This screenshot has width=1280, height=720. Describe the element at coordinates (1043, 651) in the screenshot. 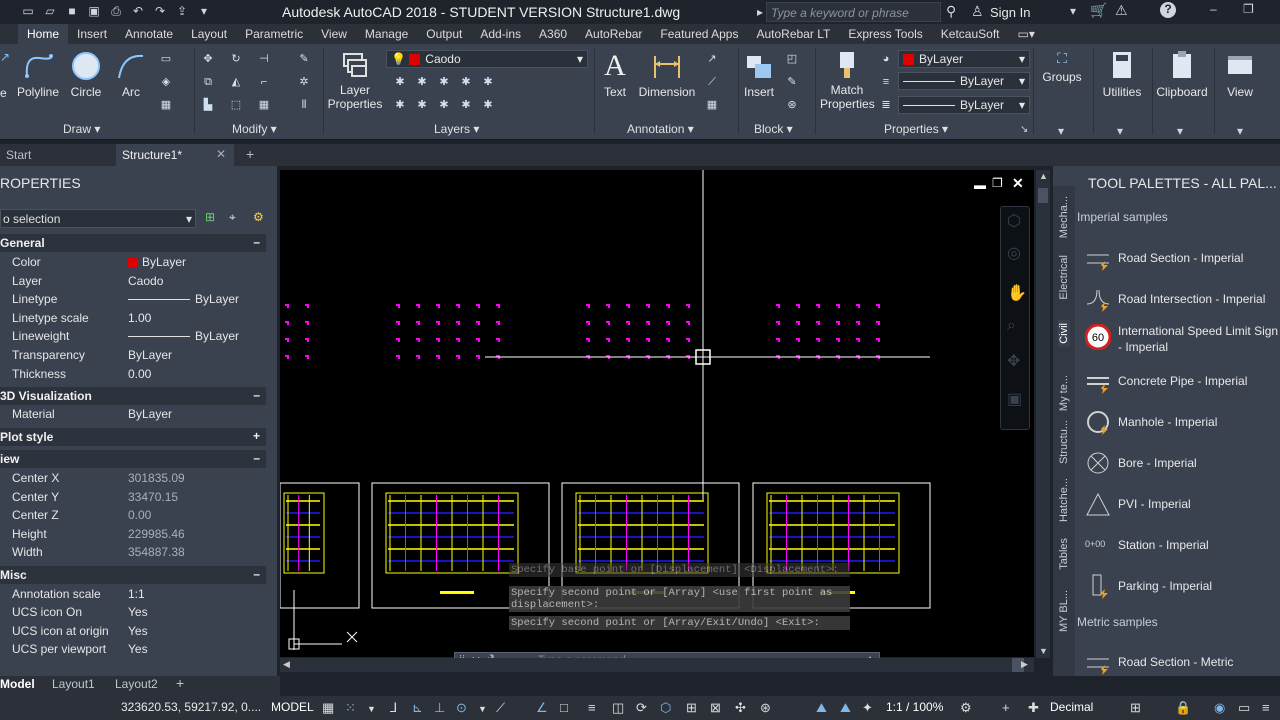

I see `scroll-down-icon: ▼` at that location.